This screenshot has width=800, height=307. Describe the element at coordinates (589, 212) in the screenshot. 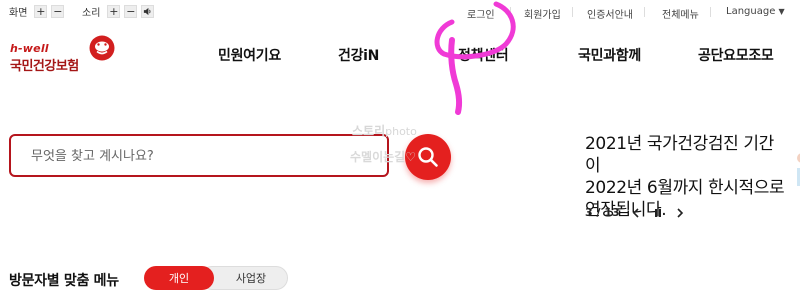

I see `pager-current: 3` at that location.